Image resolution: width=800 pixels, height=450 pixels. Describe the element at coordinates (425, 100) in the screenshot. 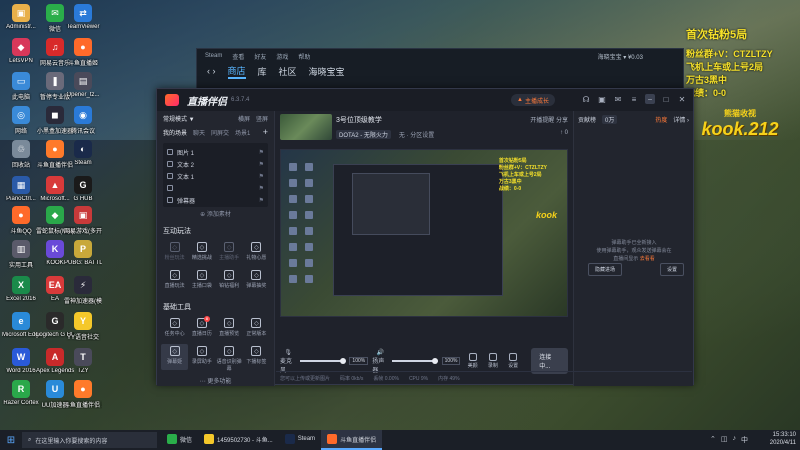

I see `app-titlebar: 直播伴侣 6.3.7.4 ▲ 主播成长 ☊ ▣ ✉ ≡ − □ ✕` at that location.